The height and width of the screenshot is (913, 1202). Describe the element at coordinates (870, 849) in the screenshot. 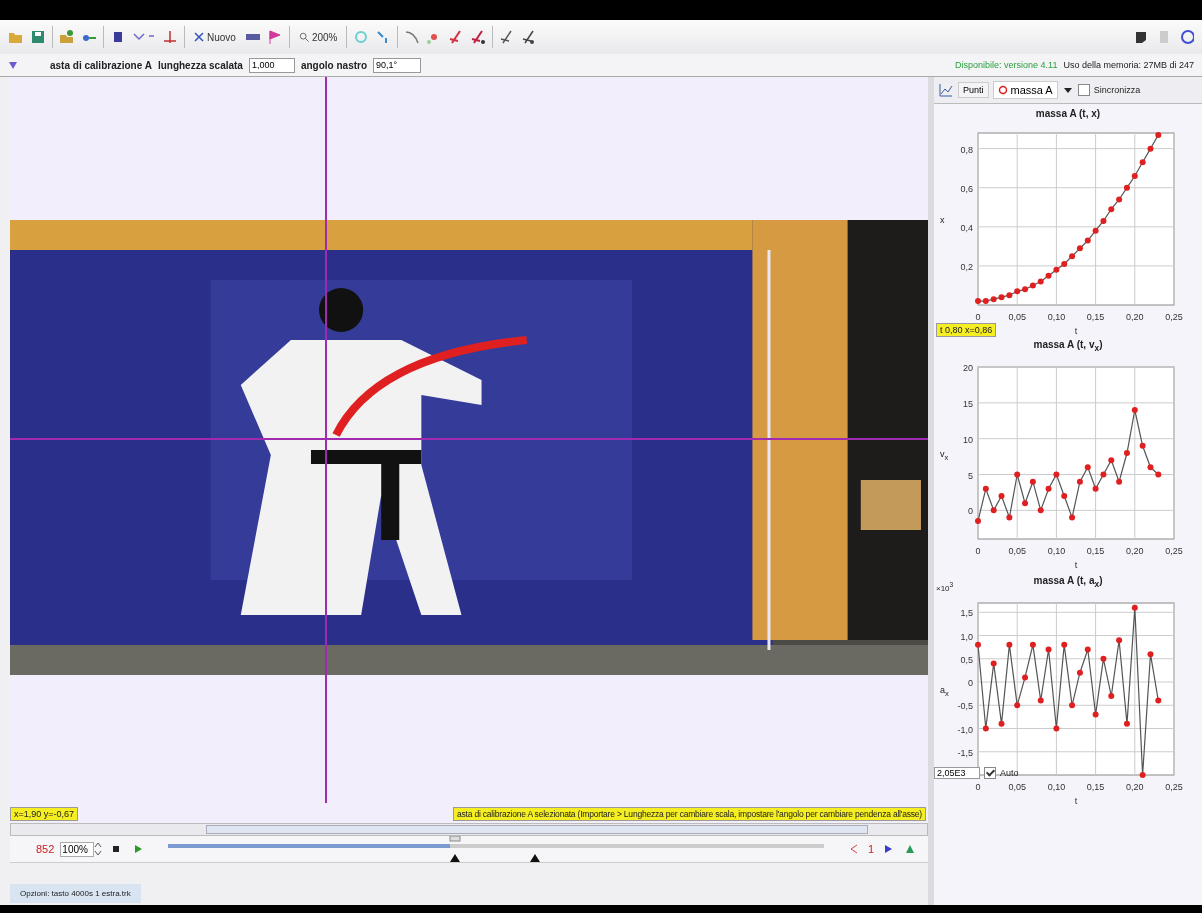

I see `step-size: 1` at that location.